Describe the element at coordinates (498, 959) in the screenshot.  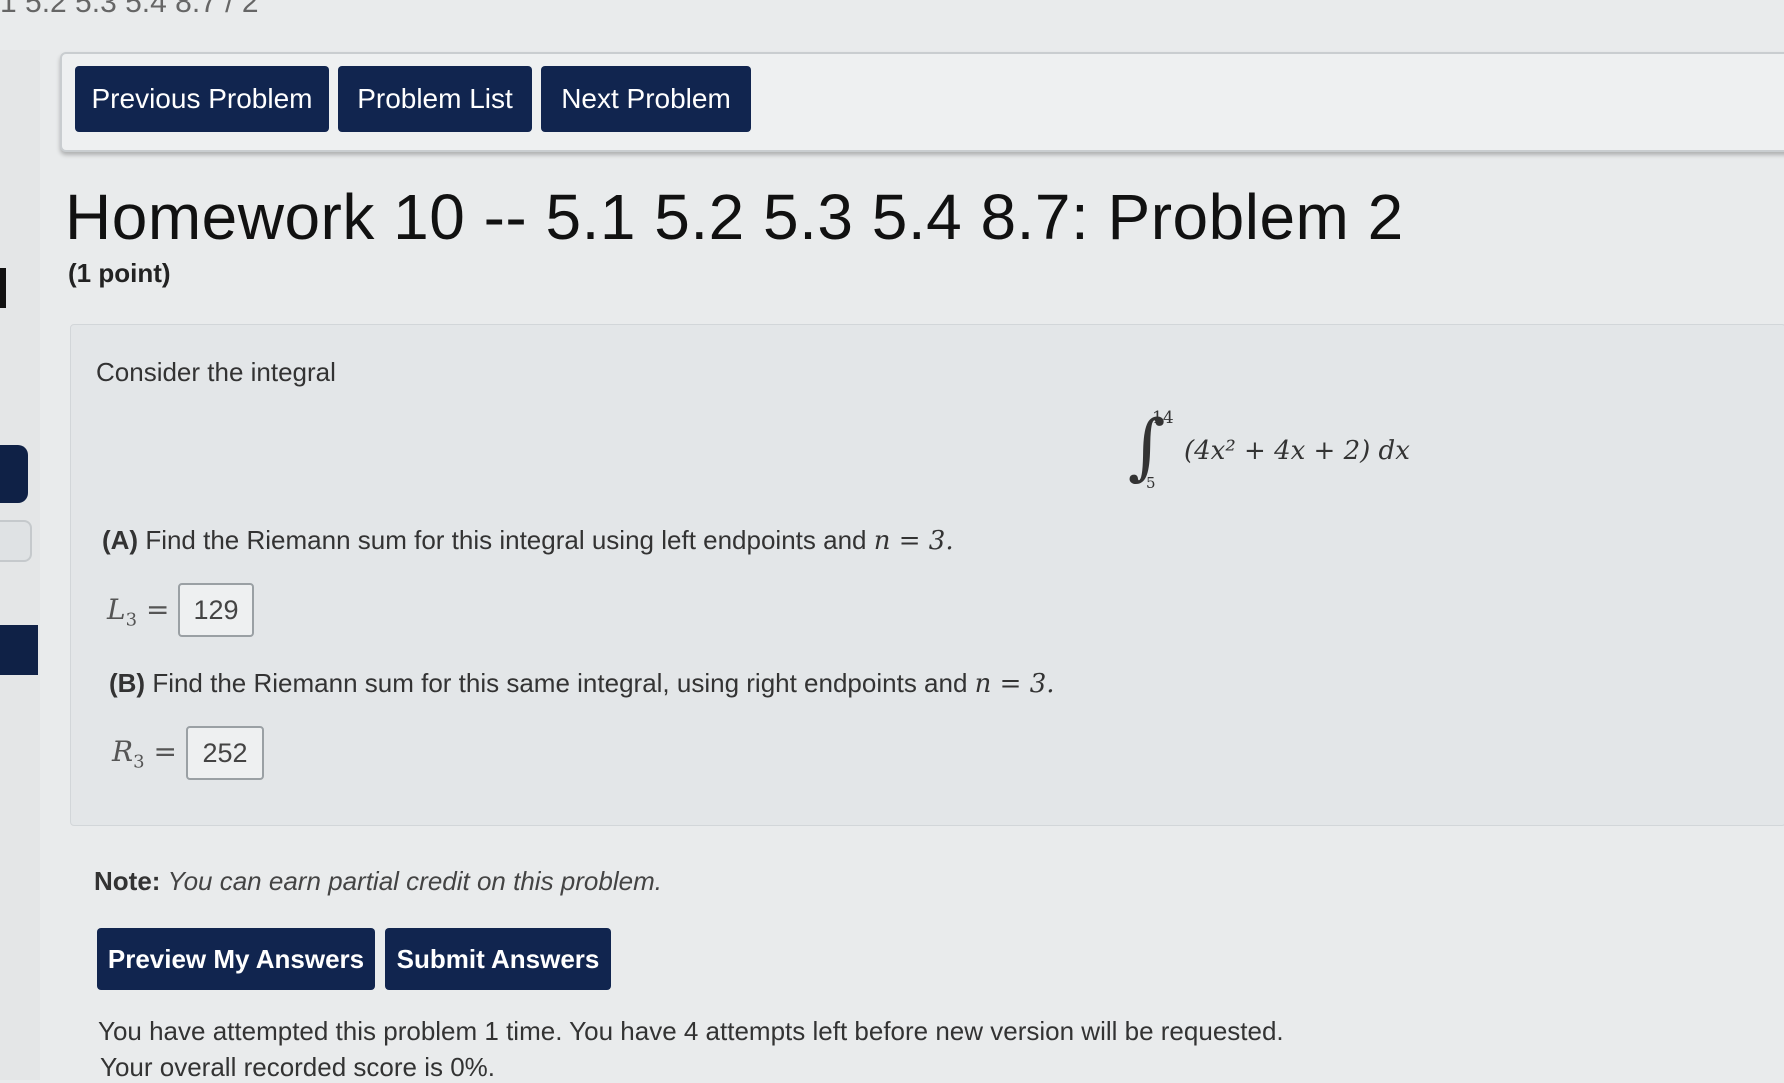
I see `submit-answers-button: Submit Answers` at that location.